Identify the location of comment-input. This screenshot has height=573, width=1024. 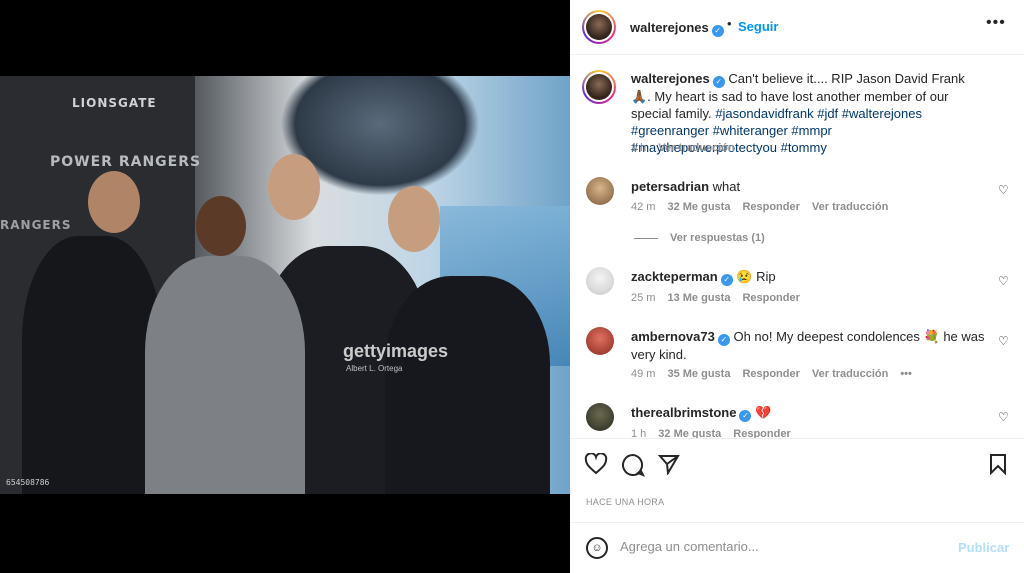
(780, 546).